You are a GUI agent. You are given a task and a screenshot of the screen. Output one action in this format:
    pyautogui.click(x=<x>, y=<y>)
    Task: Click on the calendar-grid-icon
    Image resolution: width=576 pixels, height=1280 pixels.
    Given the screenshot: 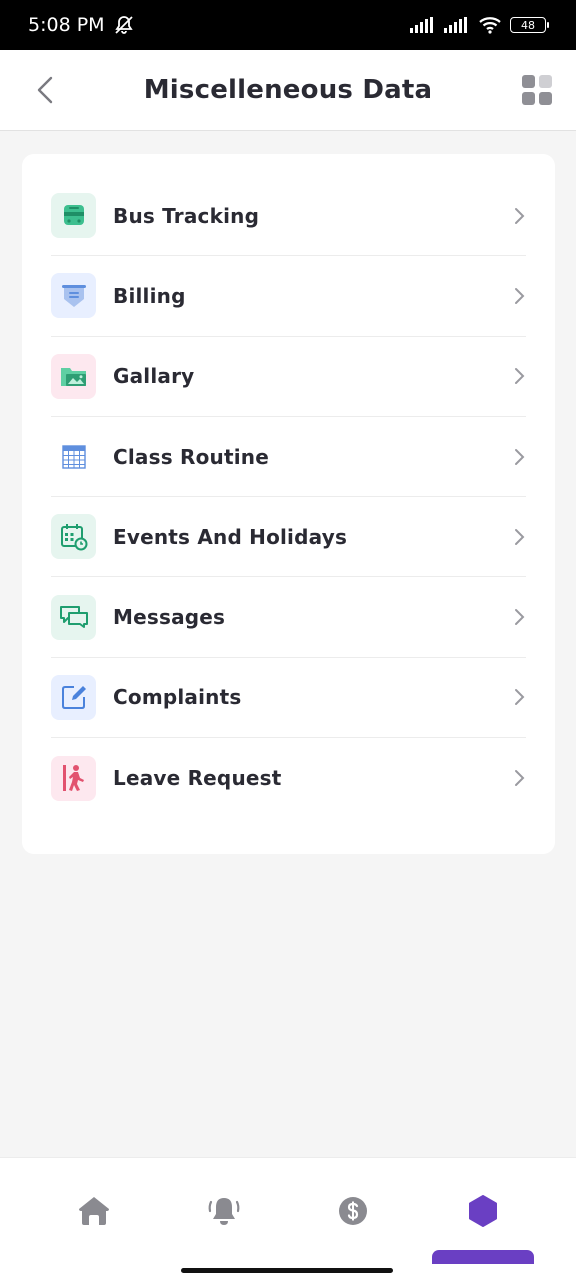 What is the action you would take?
    pyautogui.click(x=73, y=456)
    